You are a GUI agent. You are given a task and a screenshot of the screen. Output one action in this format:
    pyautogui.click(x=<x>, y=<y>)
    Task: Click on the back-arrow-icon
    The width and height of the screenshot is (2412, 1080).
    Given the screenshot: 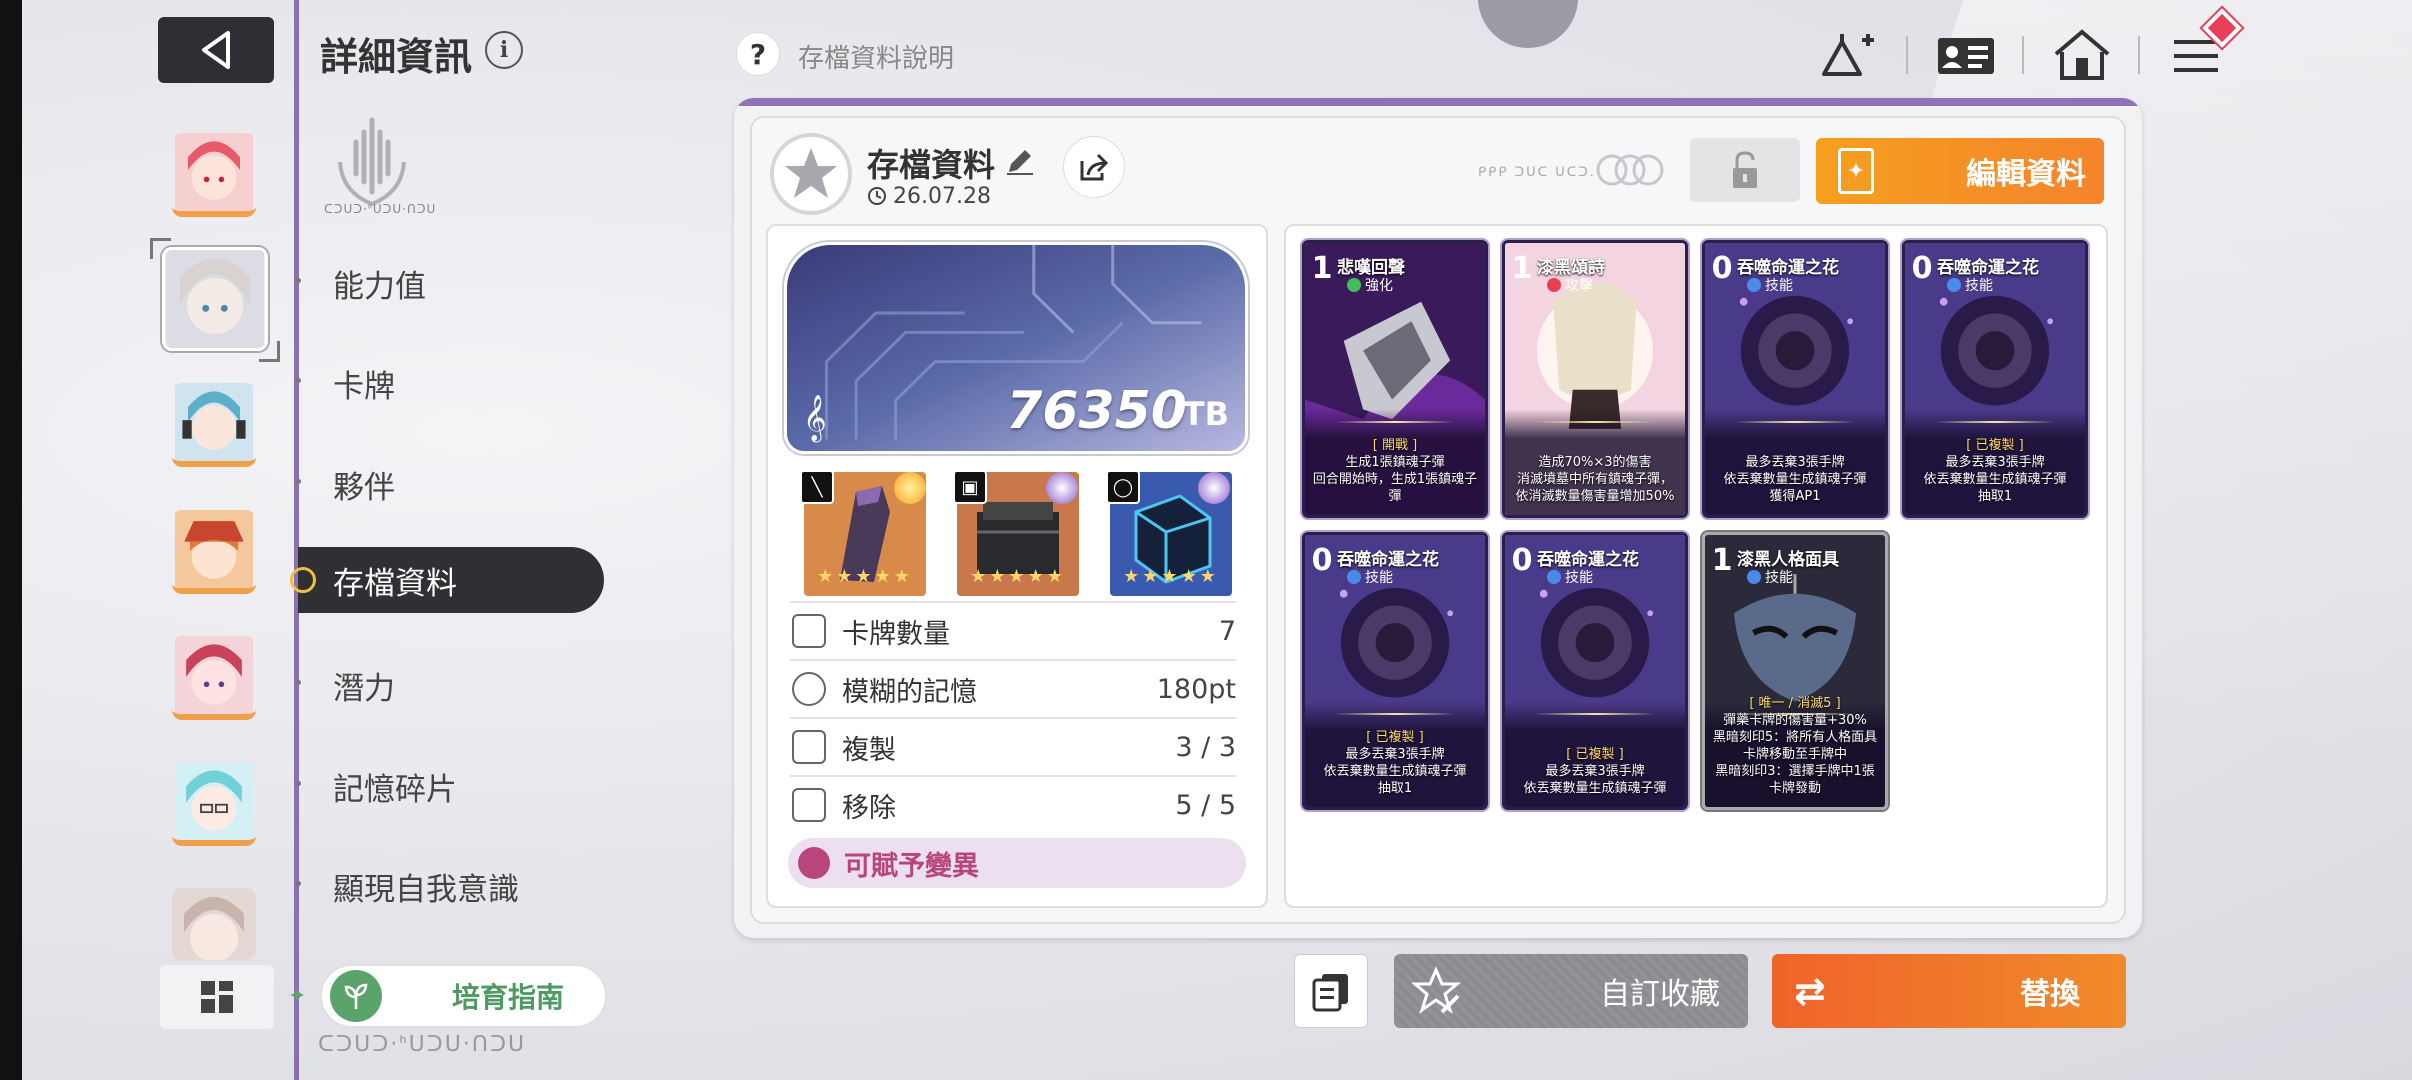 What is the action you would take?
    pyautogui.click(x=216, y=50)
    